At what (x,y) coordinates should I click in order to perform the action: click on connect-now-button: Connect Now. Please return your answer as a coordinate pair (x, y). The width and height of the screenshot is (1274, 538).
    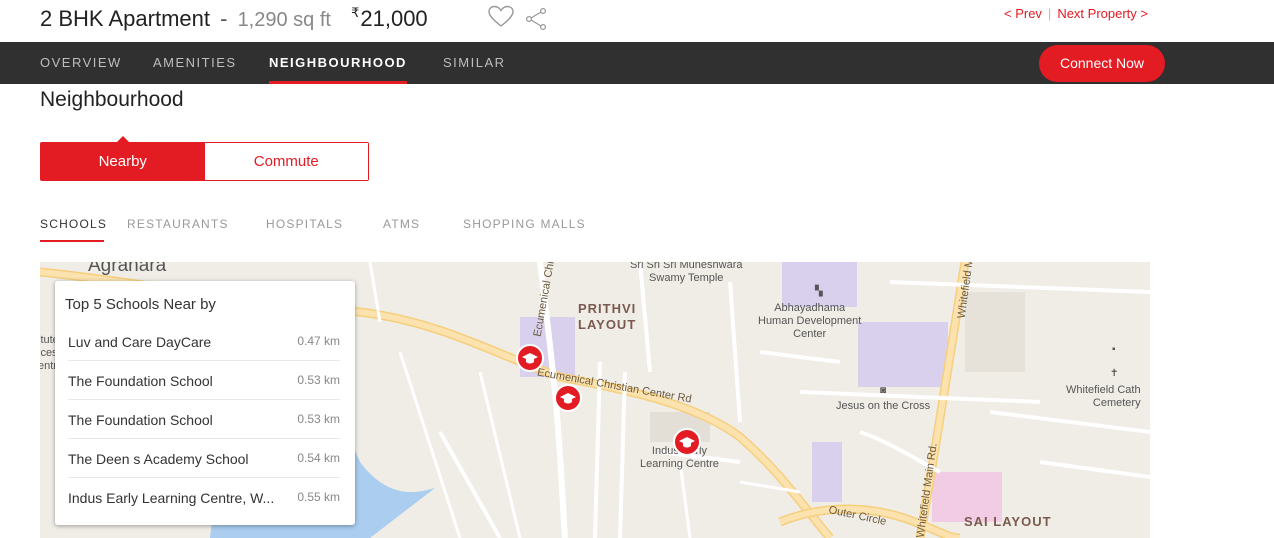
    Looking at the image, I should click on (1102, 63).